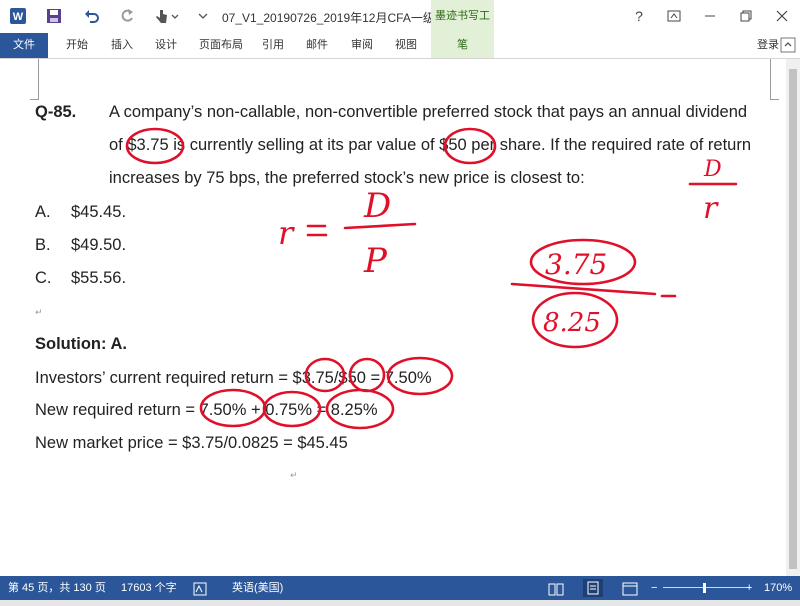  I want to click on tab-review: 审阅, so click(362, 45).